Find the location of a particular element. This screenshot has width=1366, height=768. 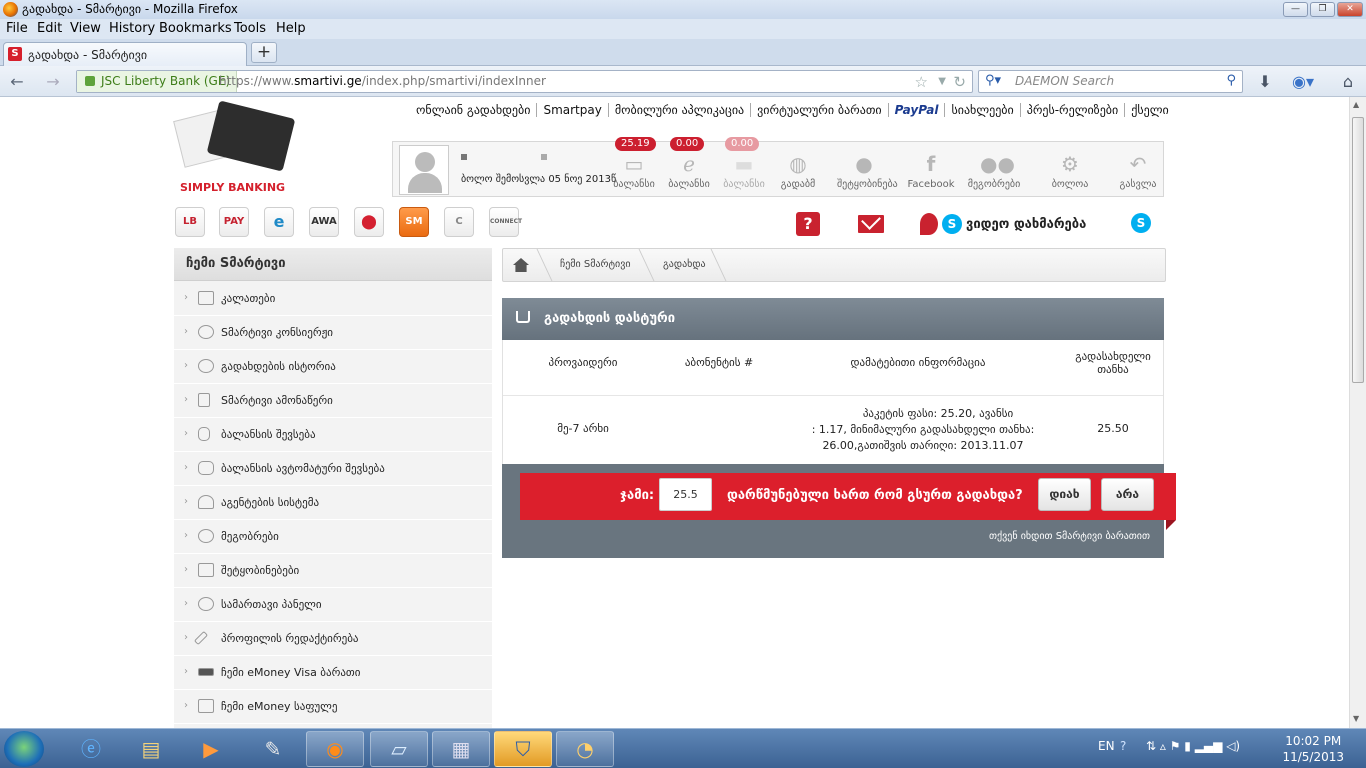

sidebar-item-concierge: › Sმარტივი კონსიერჟი is located at coordinates (333, 333).